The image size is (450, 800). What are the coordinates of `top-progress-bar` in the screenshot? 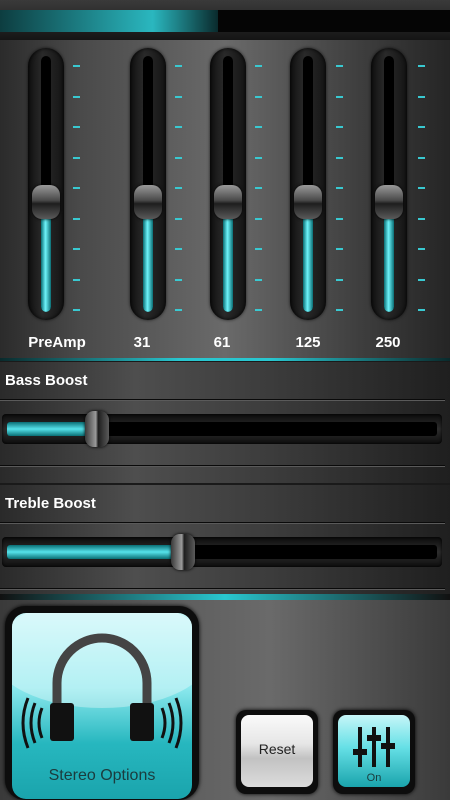 It's located at (225, 20).